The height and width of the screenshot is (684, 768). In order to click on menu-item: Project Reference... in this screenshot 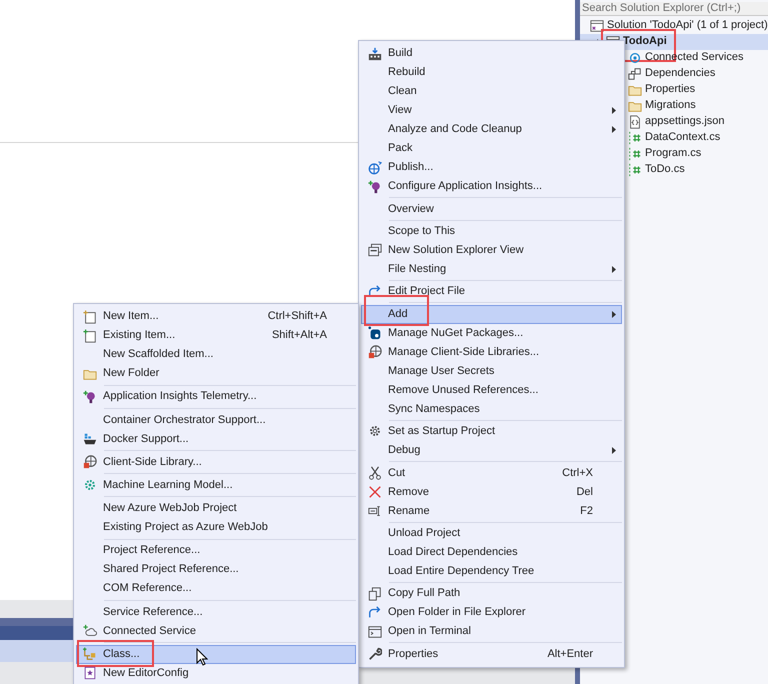, I will do `click(216, 550)`.